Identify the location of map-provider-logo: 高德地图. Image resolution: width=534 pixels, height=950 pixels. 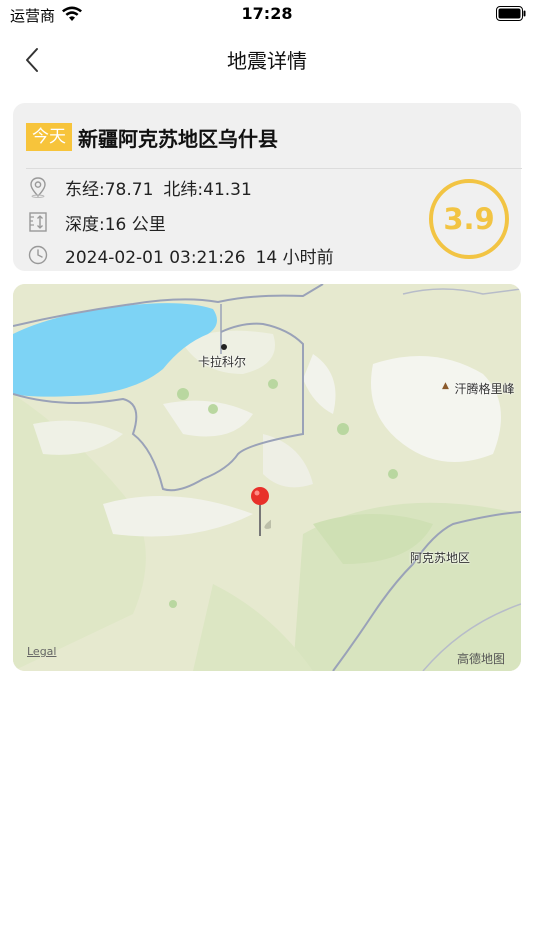
(481, 659).